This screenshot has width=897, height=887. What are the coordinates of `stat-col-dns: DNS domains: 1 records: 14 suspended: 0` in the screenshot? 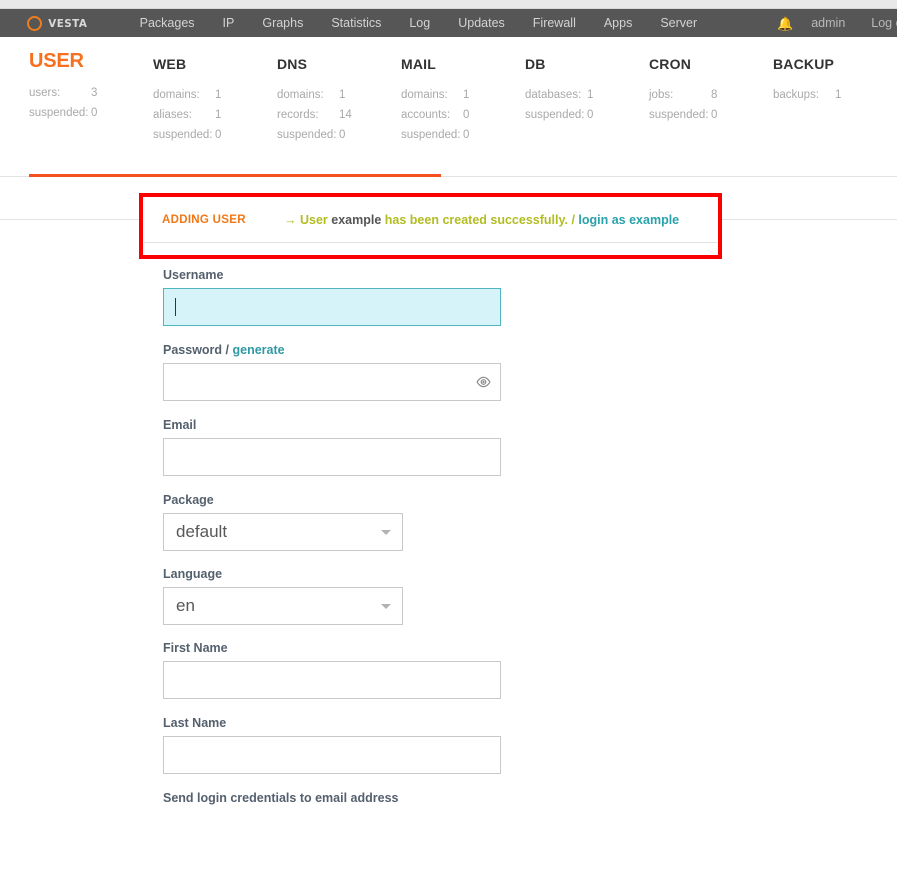 It's located at (339, 100).